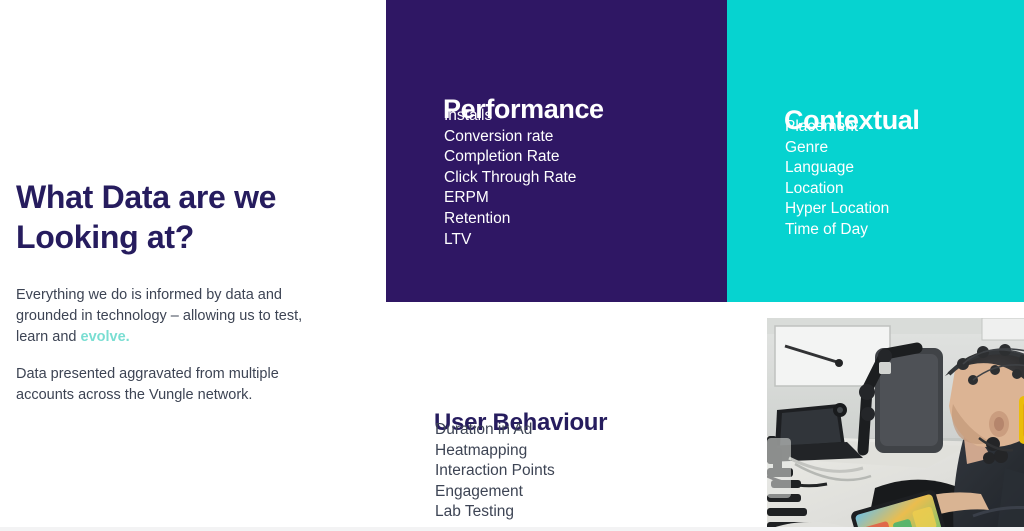 The image size is (1024, 531). What do you see at coordinates (826, 229) in the screenshot?
I see `list-item: Time of Day` at bounding box center [826, 229].